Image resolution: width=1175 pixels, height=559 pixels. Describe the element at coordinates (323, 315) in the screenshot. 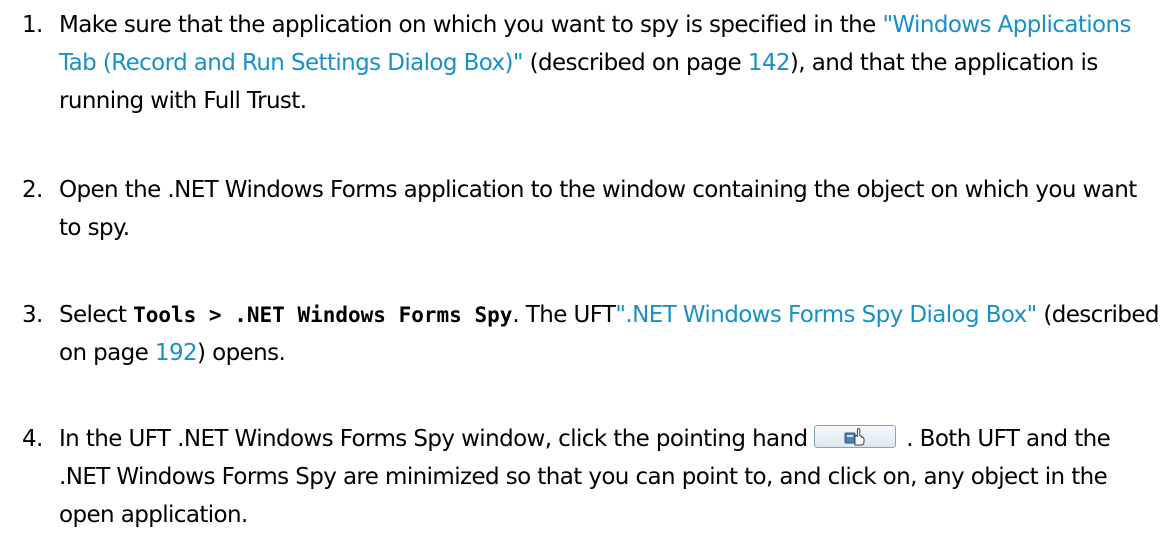

I see `menu-path: Tools > .NET Windows Forms Spy` at that location.